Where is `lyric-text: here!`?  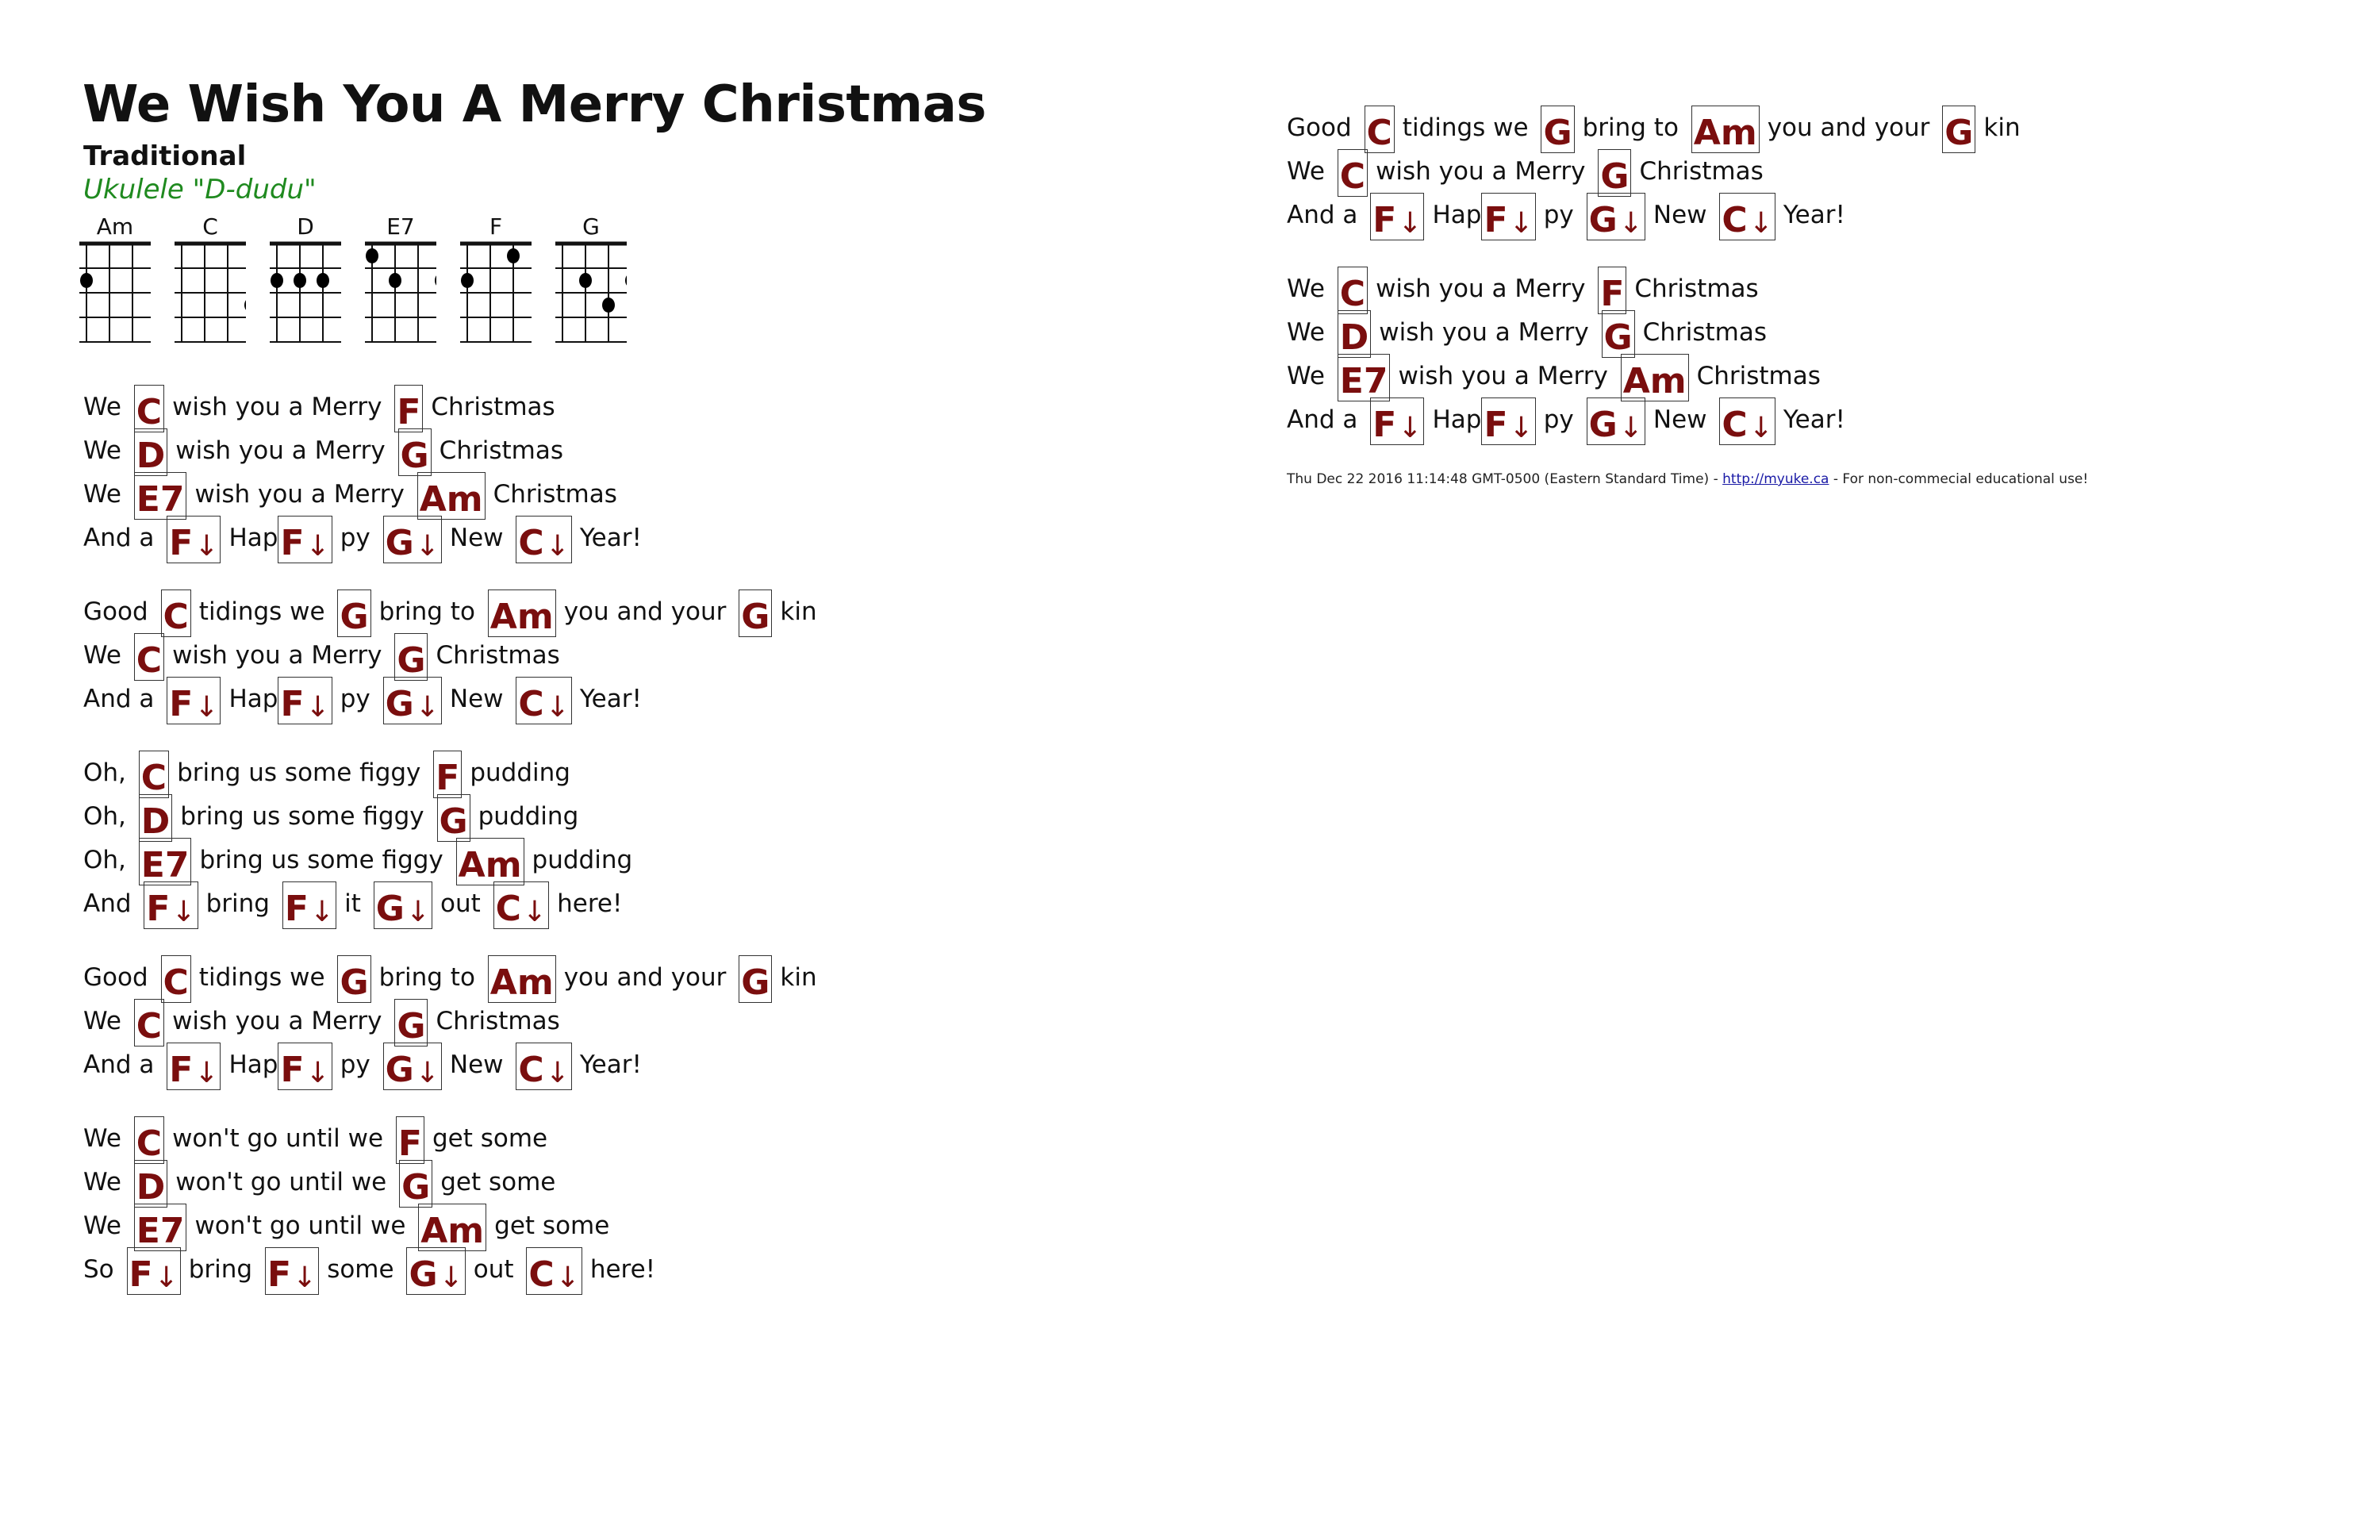 lyric-text: here! is located at coordinates (622, 1269).